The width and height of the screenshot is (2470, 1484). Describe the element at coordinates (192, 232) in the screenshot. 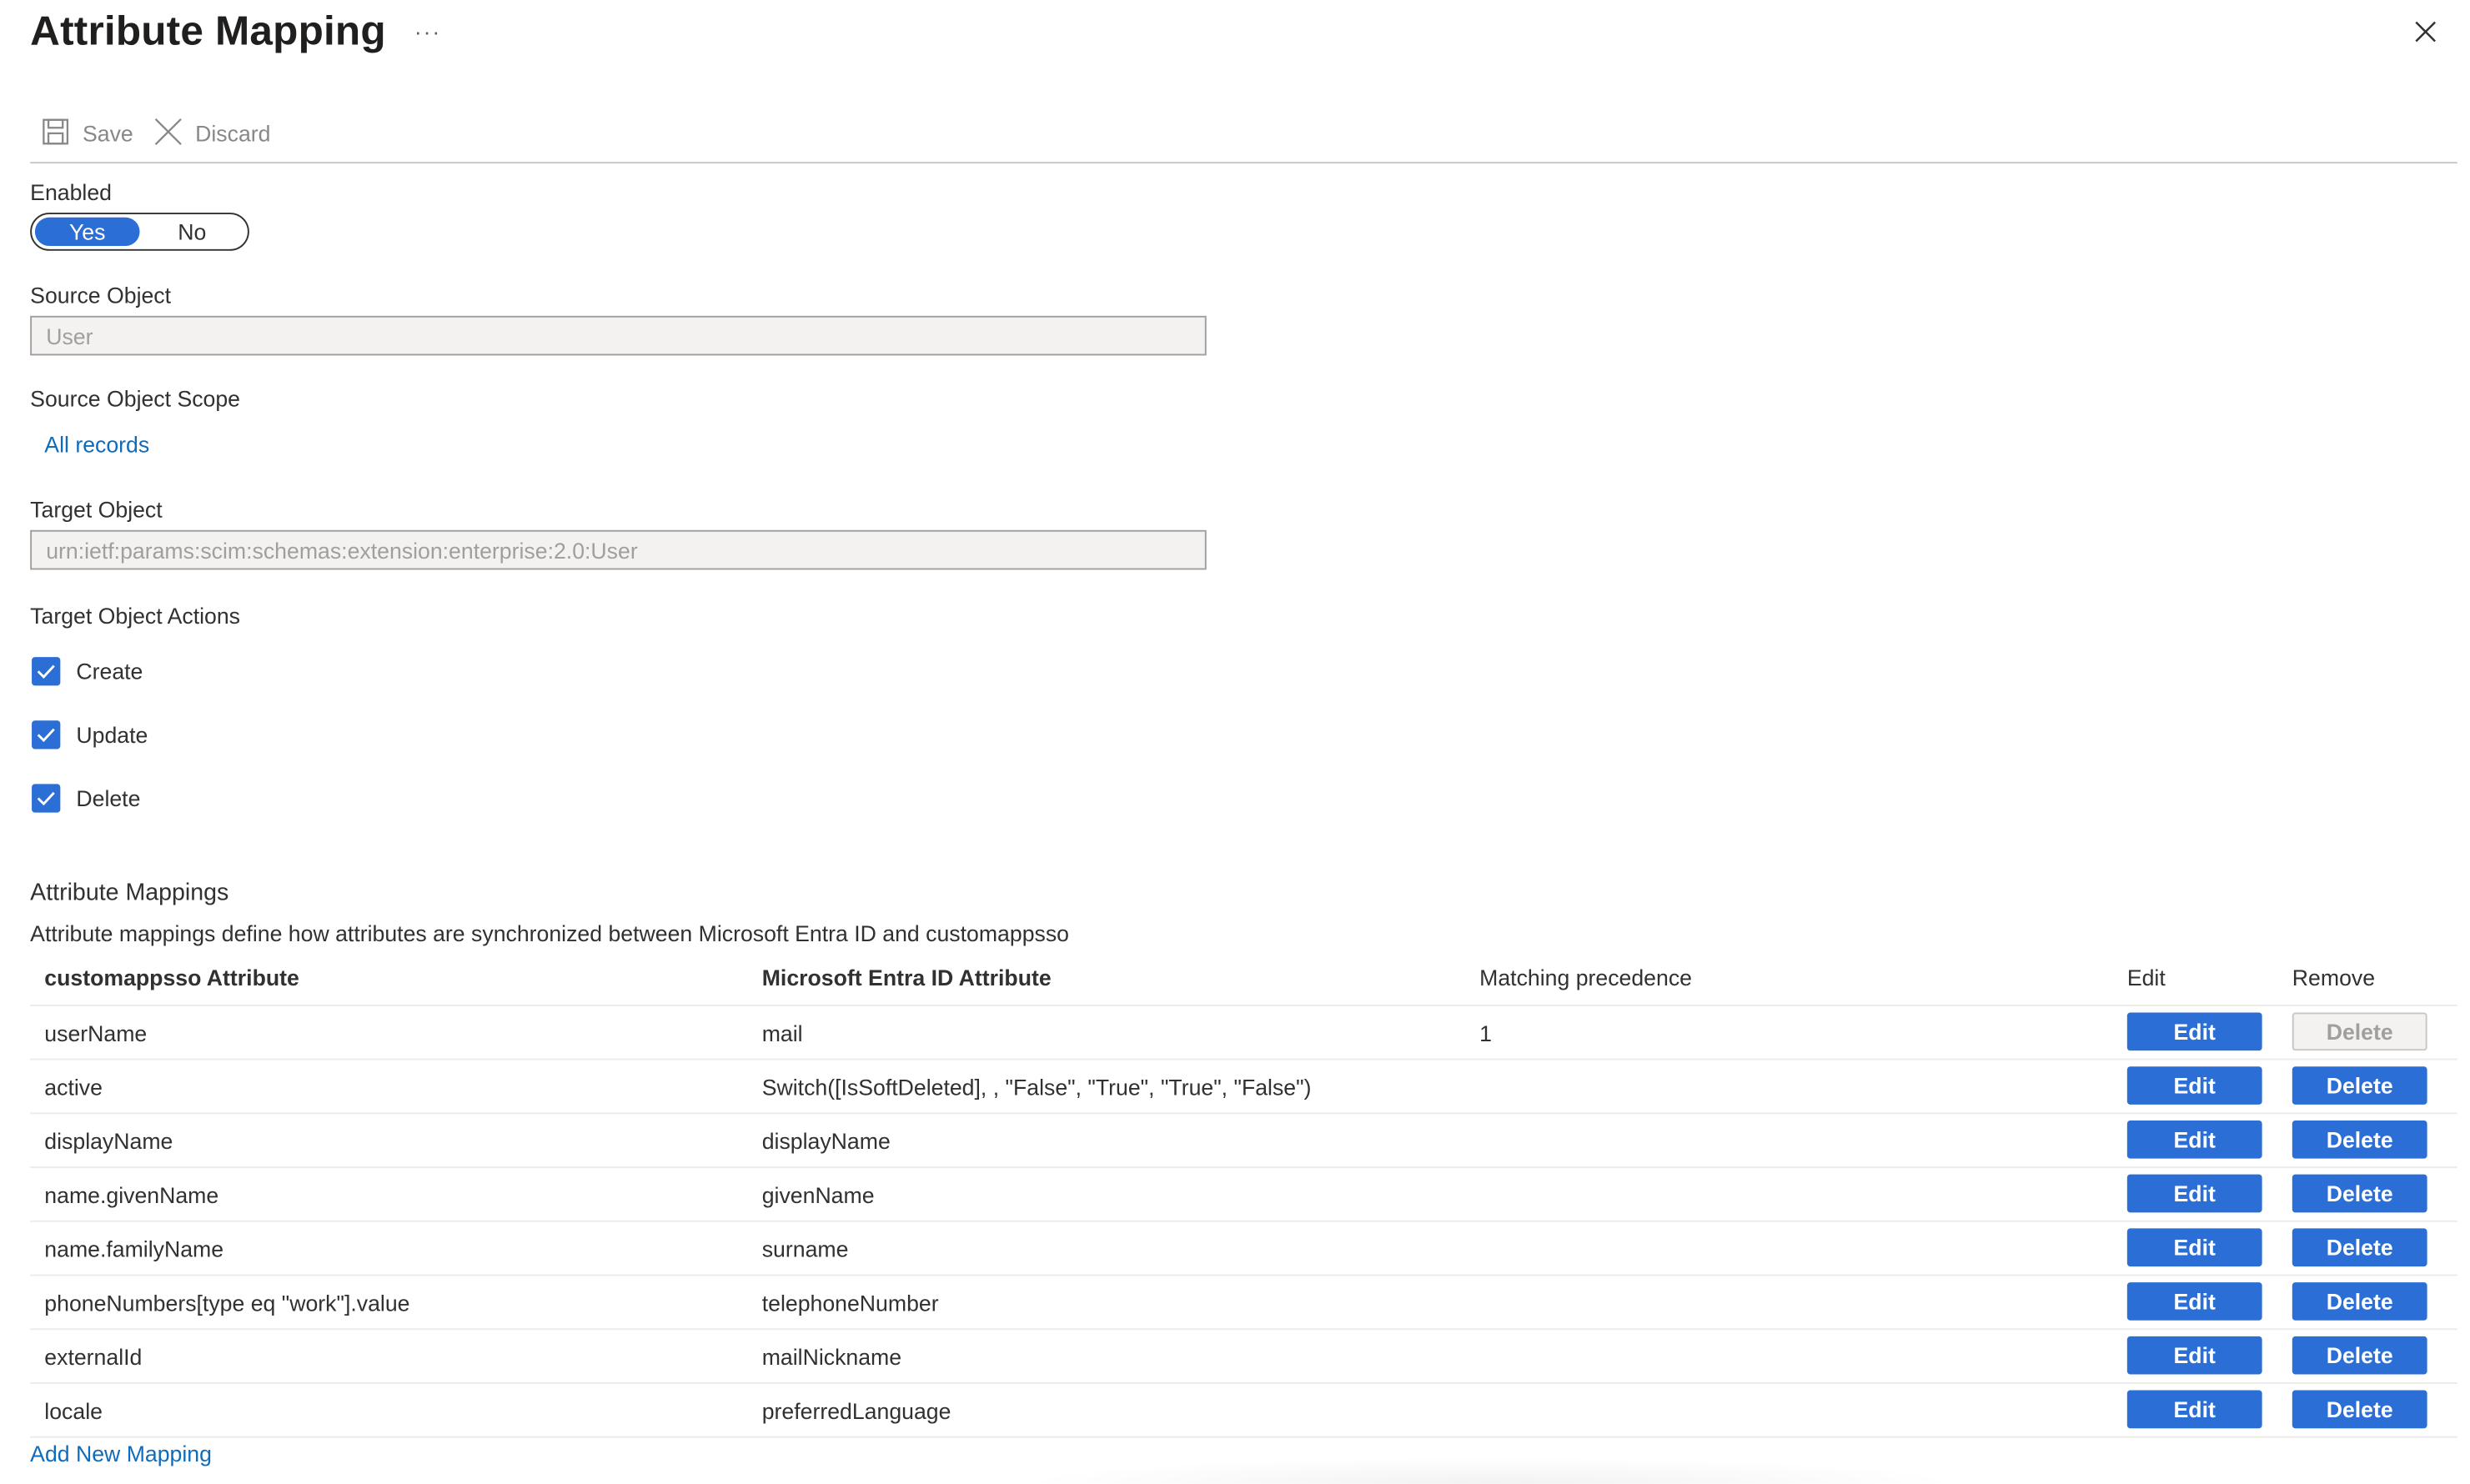

I see `toggle-no: No` at that location.